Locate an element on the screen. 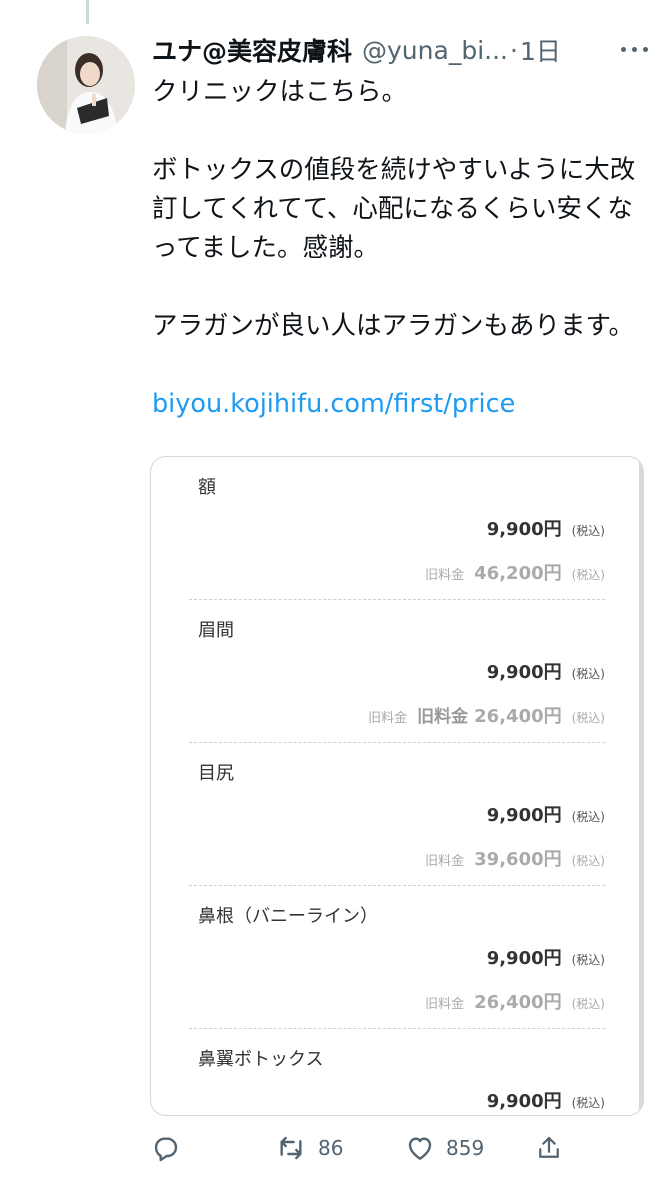 The width and height of the screenshot is (669, 1200). tweet-actions: 86 859 is located at coordinates (360, 1148).